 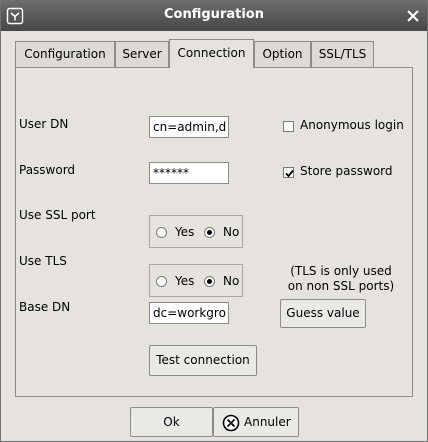 I want to click on anonymous-login-label: Anonymous login, so click(x=352, y=125).